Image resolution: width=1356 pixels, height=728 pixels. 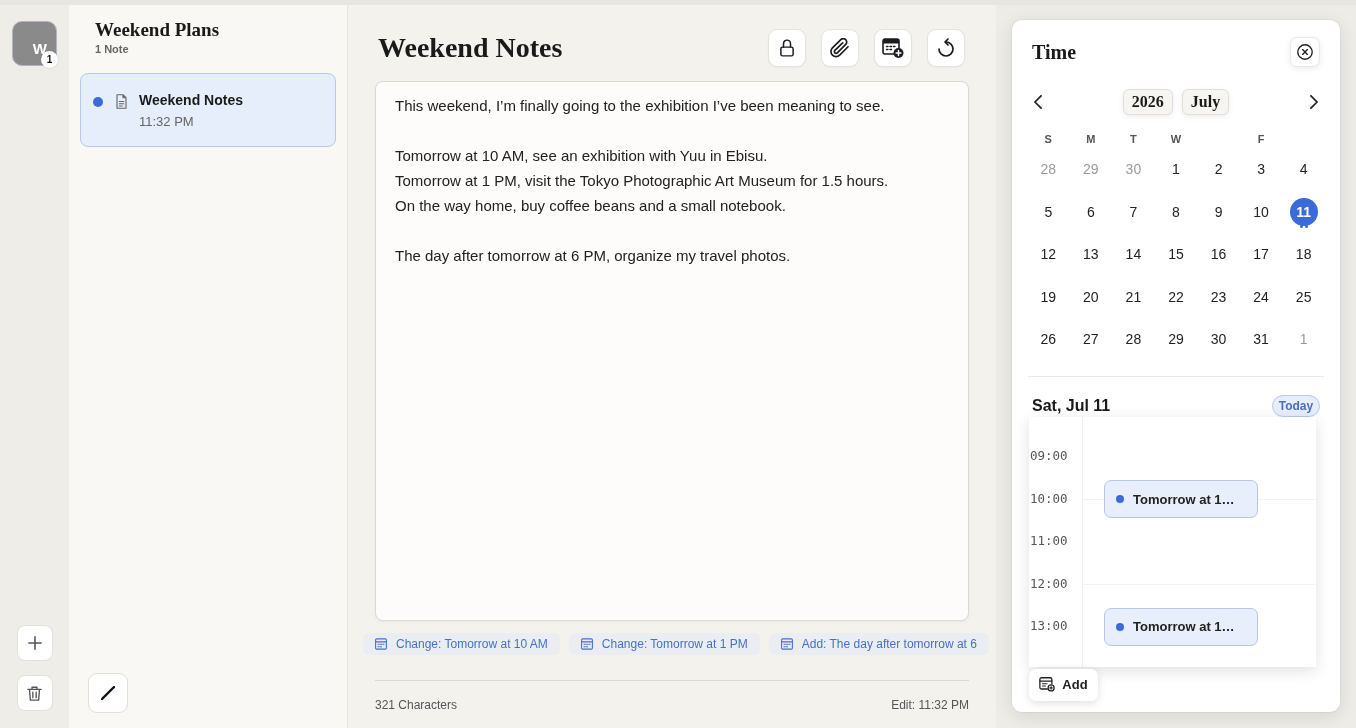 I want to click on calendar-day: 17, so click(x=1261, y=254).